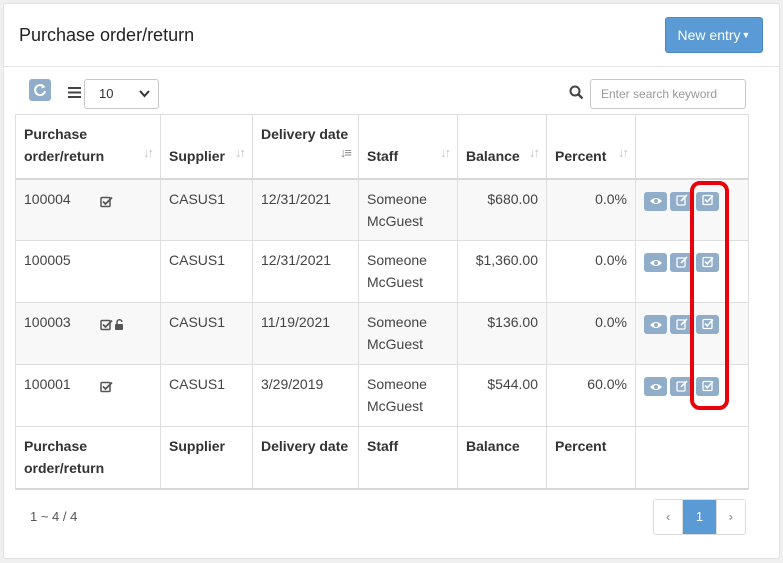 The image size is (783, 563). What do you see at coordinates (502, 333) in the screenshot?
I see `balance-cell: $136.00` at bounding box center [502, 333].